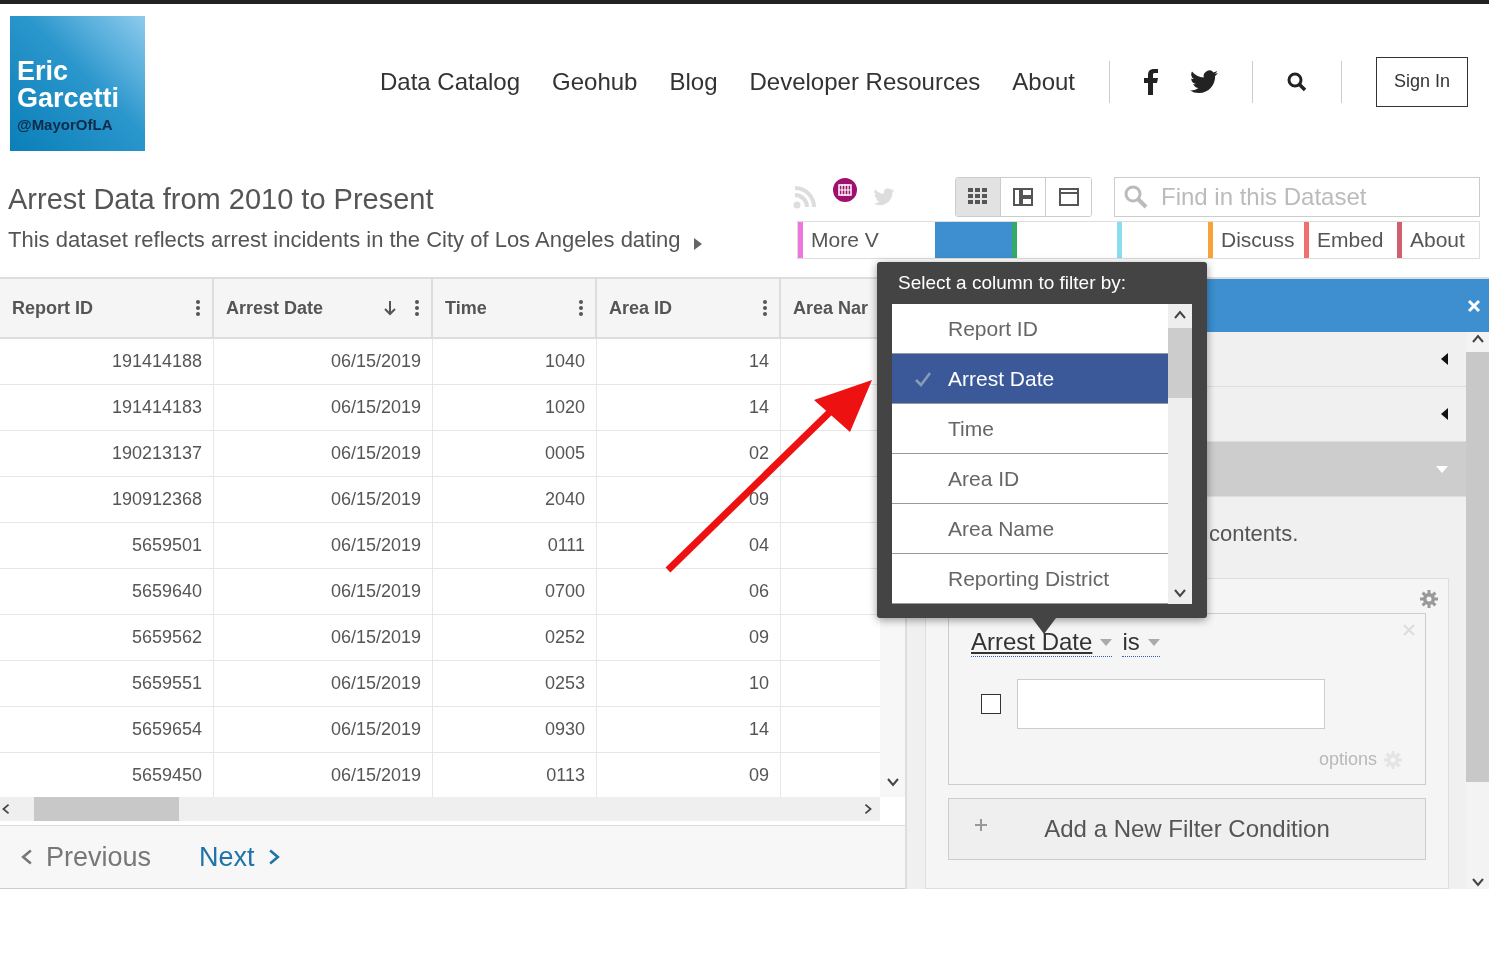 Image resolution: width=1489 pixels, height=953 pixels. Describe the element at coordinates (85, 857) in the screenshot. I see `previous-link: Previous` at that location.